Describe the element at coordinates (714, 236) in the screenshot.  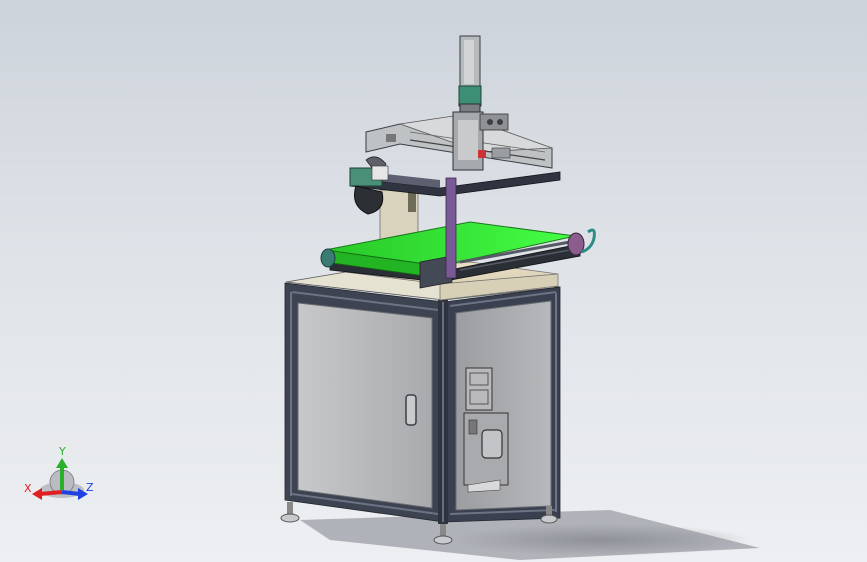
I see `gantry-side-post` at that location.